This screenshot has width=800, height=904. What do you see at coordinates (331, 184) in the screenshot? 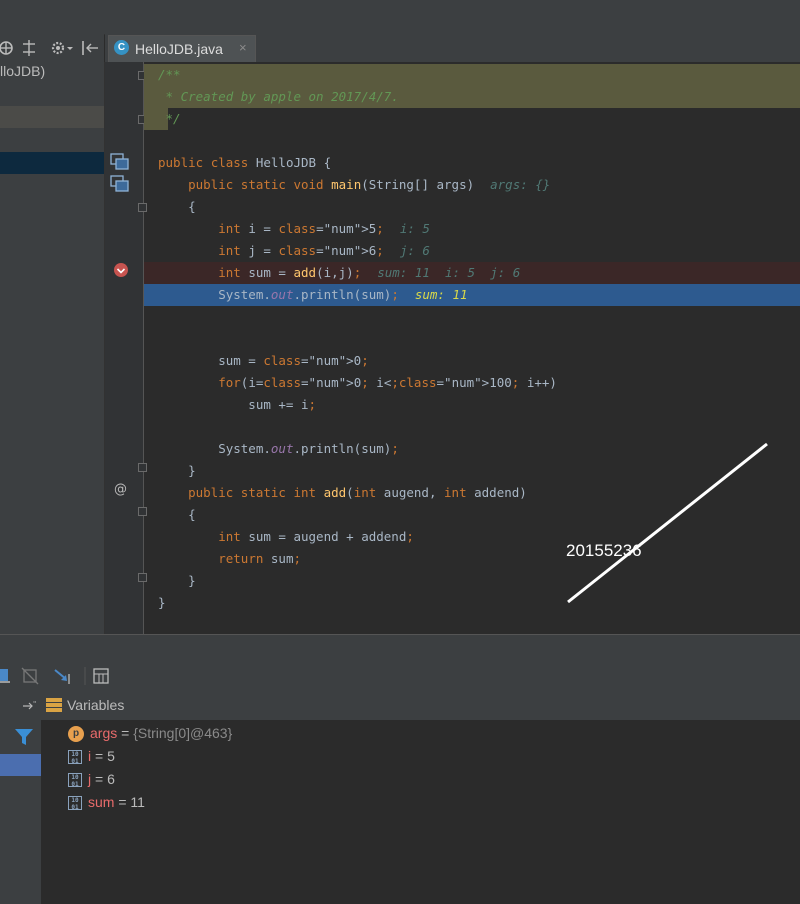
I see `code-text: public static void main(String[] args)` at bounding box center [331, 184].